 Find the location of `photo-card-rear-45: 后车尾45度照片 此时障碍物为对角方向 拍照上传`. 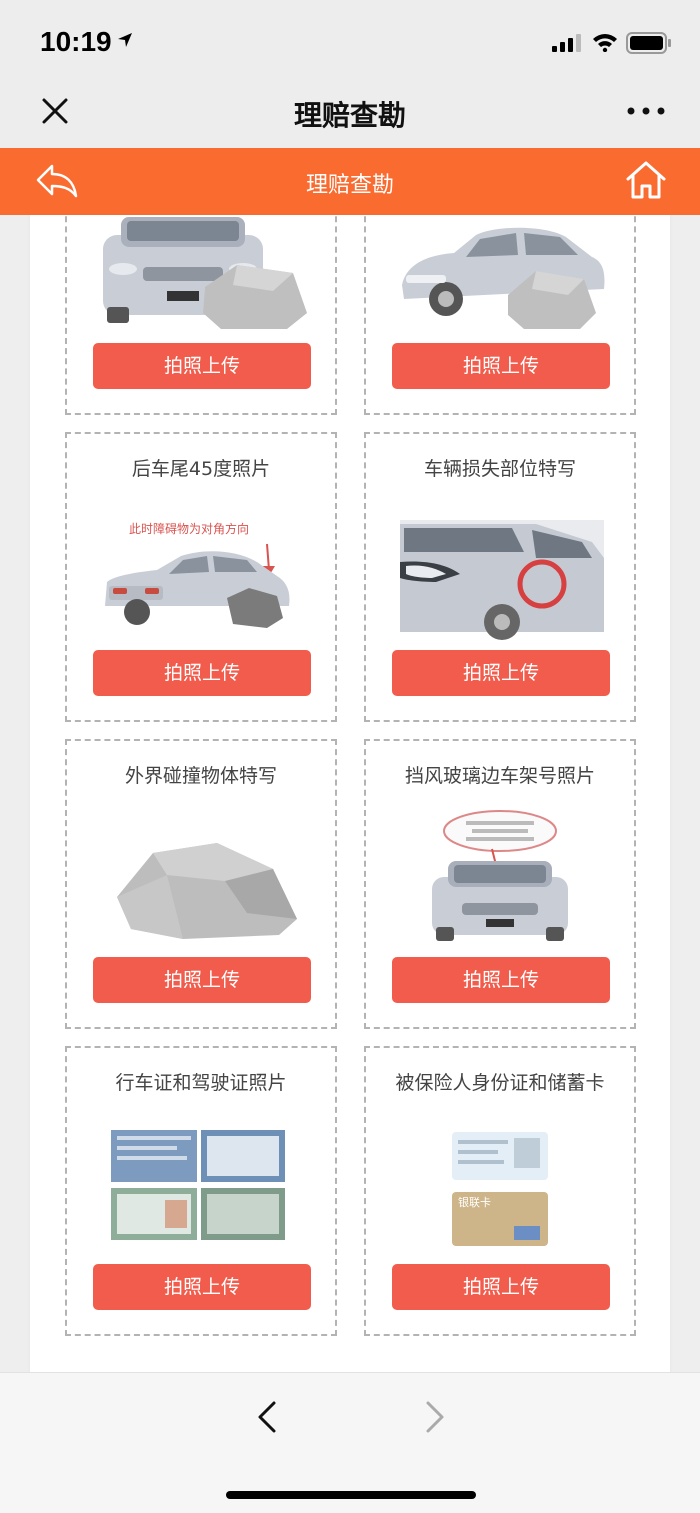

photo-card-rear-45: 后车尾45度照片 此时障碍物为对角方向 拍照上传 is located at coordinates (201, 577).